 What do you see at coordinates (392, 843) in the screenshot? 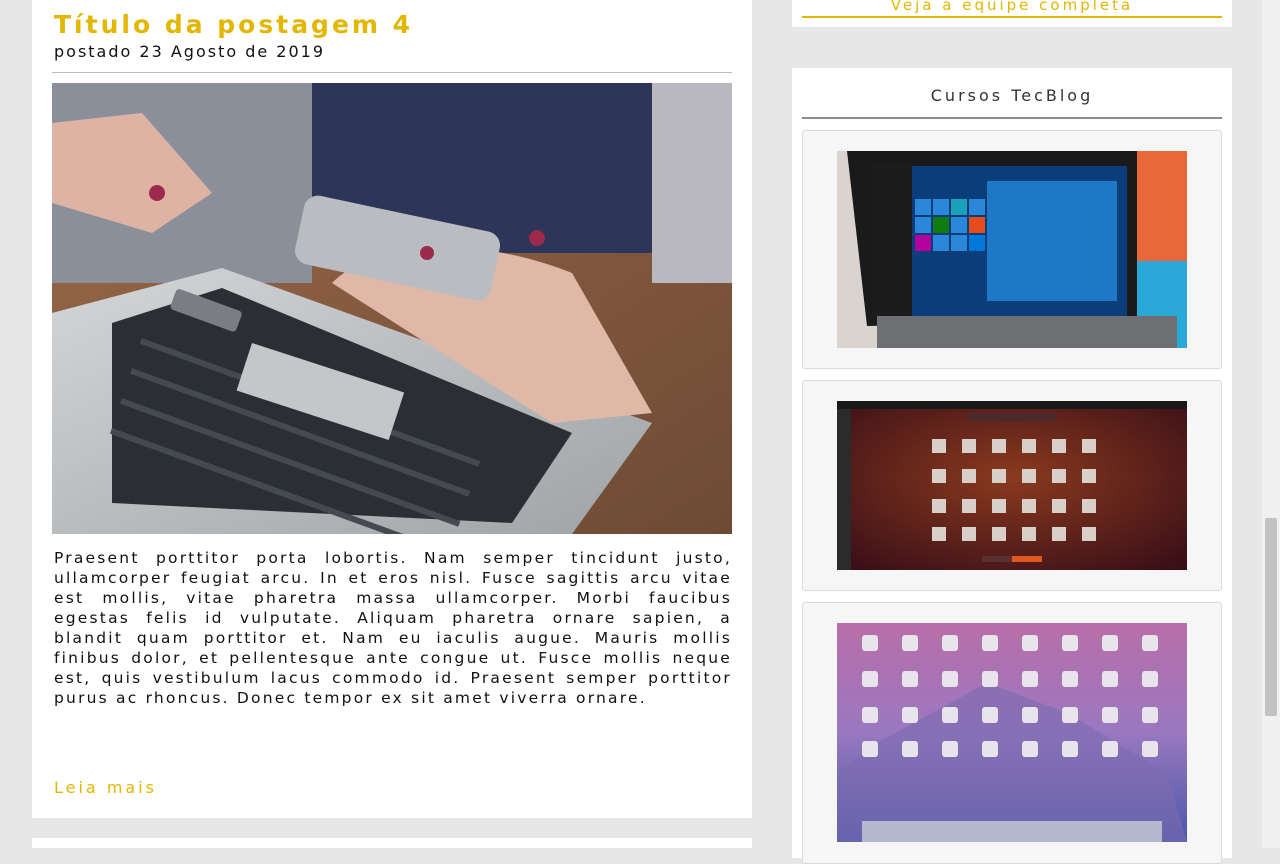
I see `next-post-card` at bounding box center [392, 843].